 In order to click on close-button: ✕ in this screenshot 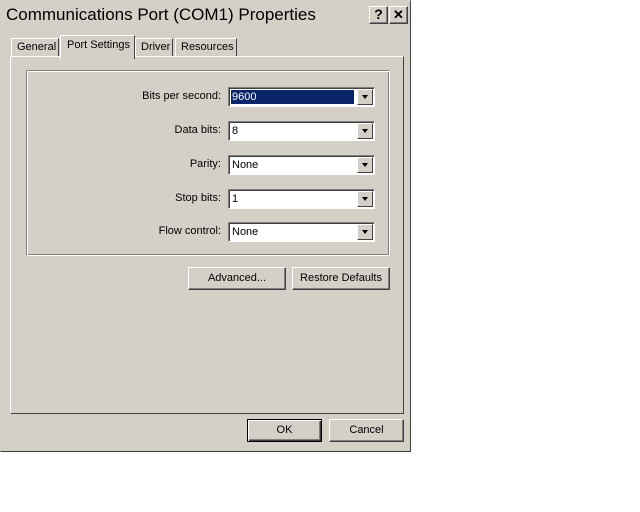, I will do `click(398, 15)`.